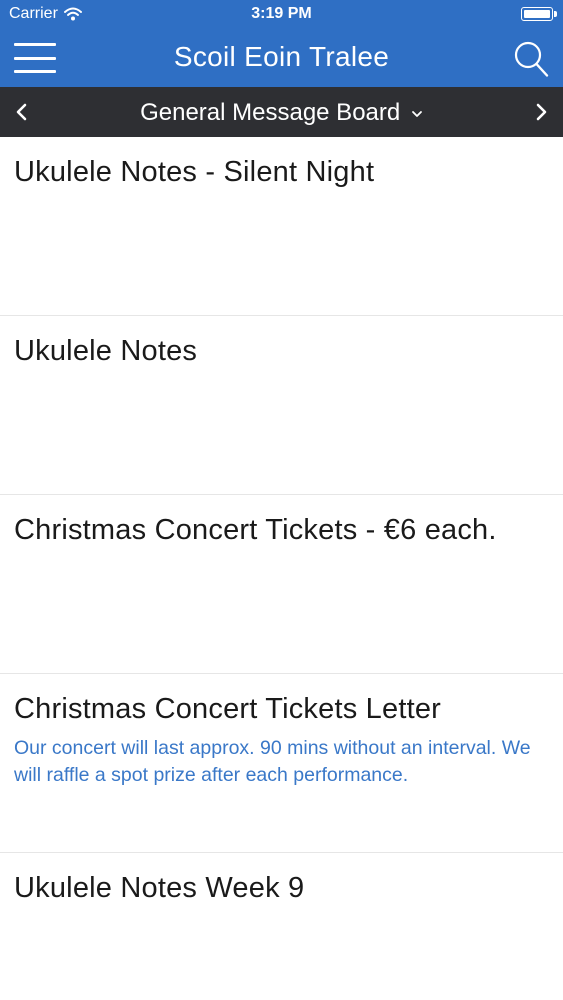 The width and height of the screenshot is (563, 1000). I want to click on battery-icon, so click(539, 14).